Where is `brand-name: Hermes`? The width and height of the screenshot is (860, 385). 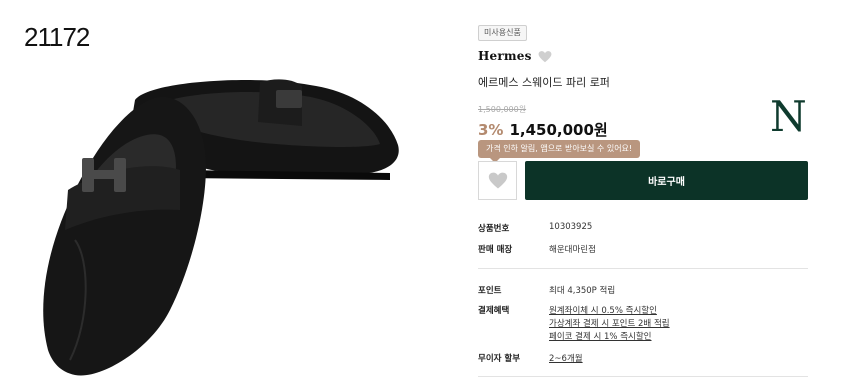
brand-name: Hermes is located at coordinates (505, 56).